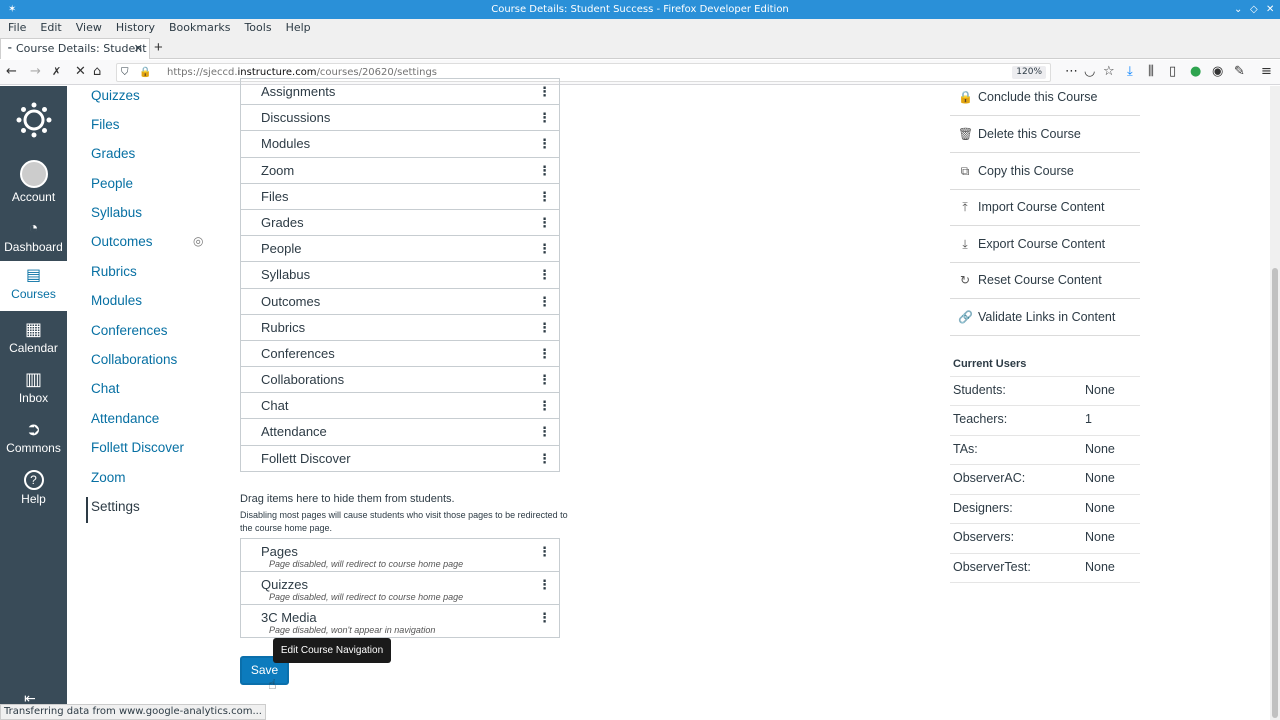 The height and width of the screenshot is (720, 1280). What do you see at coordinates (298, 28) in the screenshot?
I see `menu-help: Help` at bounding box center [298, 28].